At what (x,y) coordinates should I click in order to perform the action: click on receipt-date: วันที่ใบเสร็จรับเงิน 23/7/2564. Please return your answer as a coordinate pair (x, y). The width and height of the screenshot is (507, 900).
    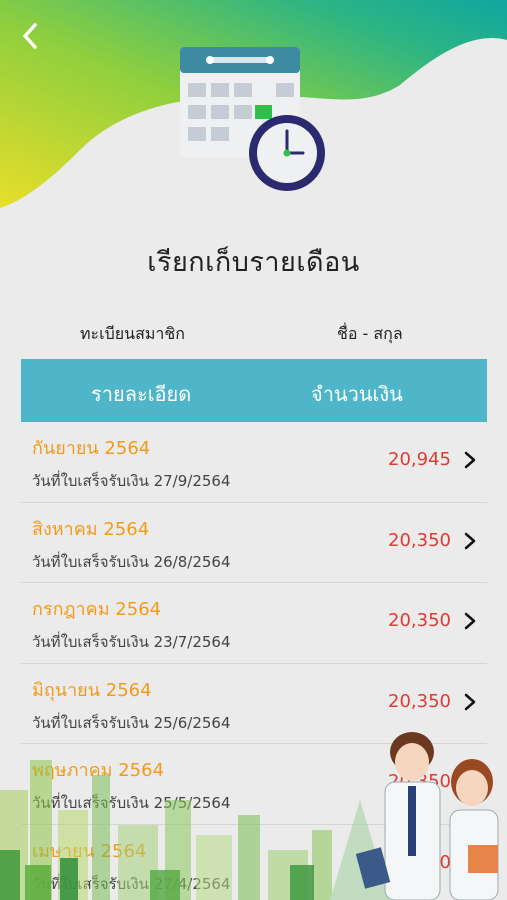
    Looking at the image, I should click on (131, 642).